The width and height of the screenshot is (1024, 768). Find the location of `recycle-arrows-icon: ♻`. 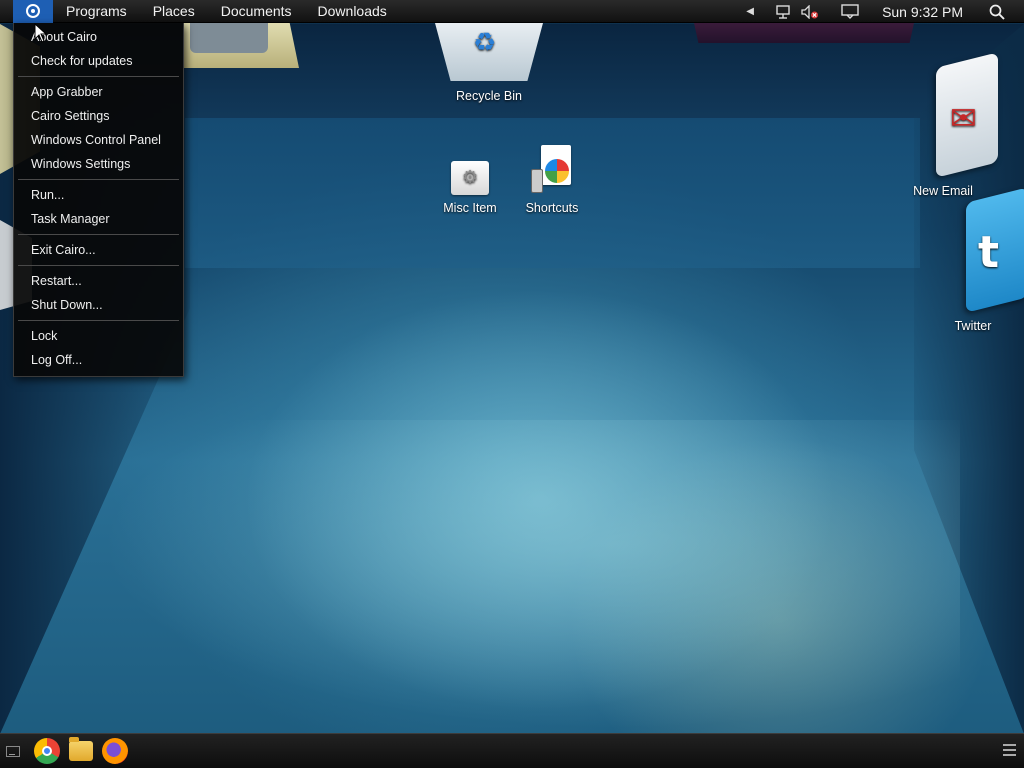

recycle-arrows-icon: ♻ is located at coordinates (485, 42).